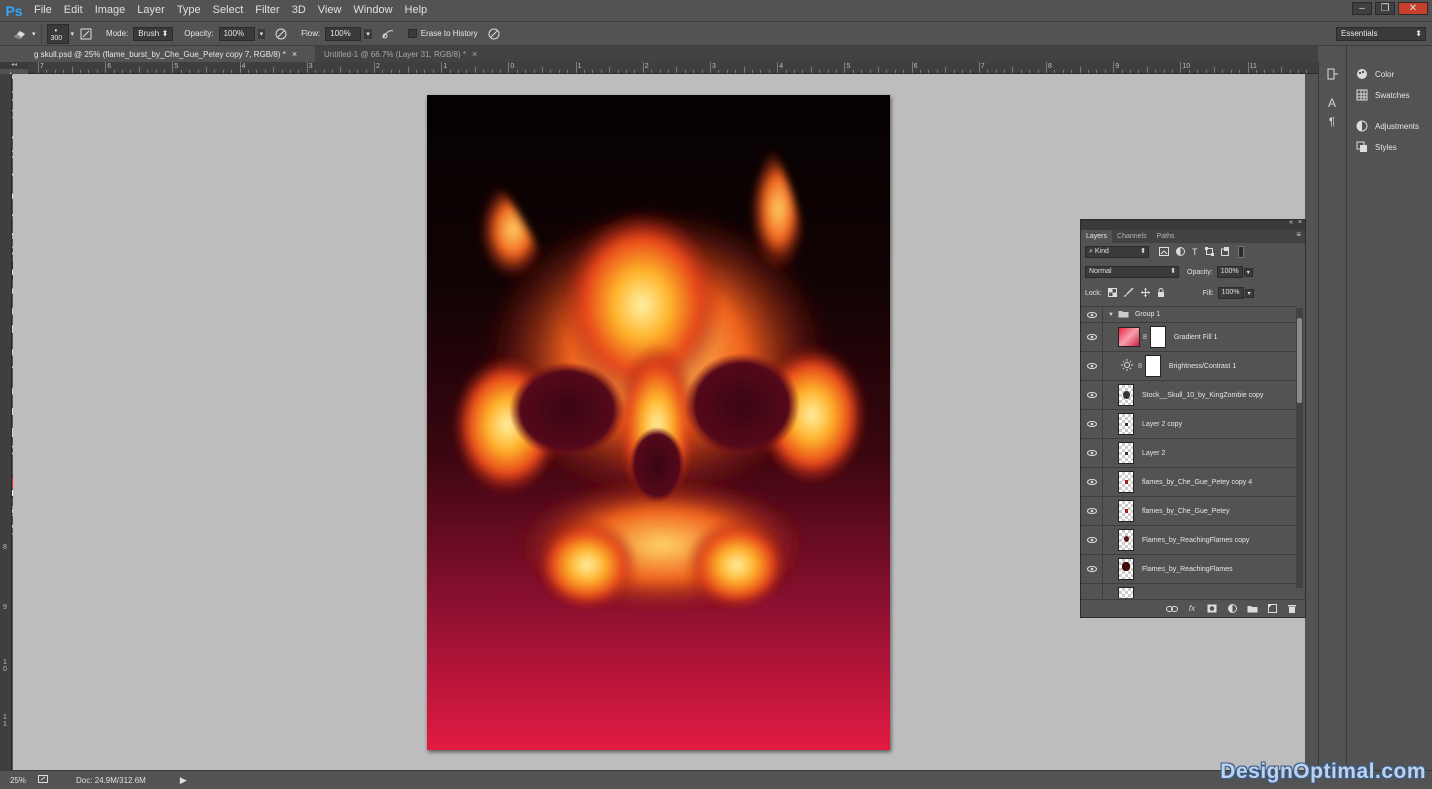 The image size is (1432, 789). What do you see at coordinates (1188, 569) in the screenshot?
I see `layer-row: Flames_by_ReachingFlames` at bounding box center [1188, 569].